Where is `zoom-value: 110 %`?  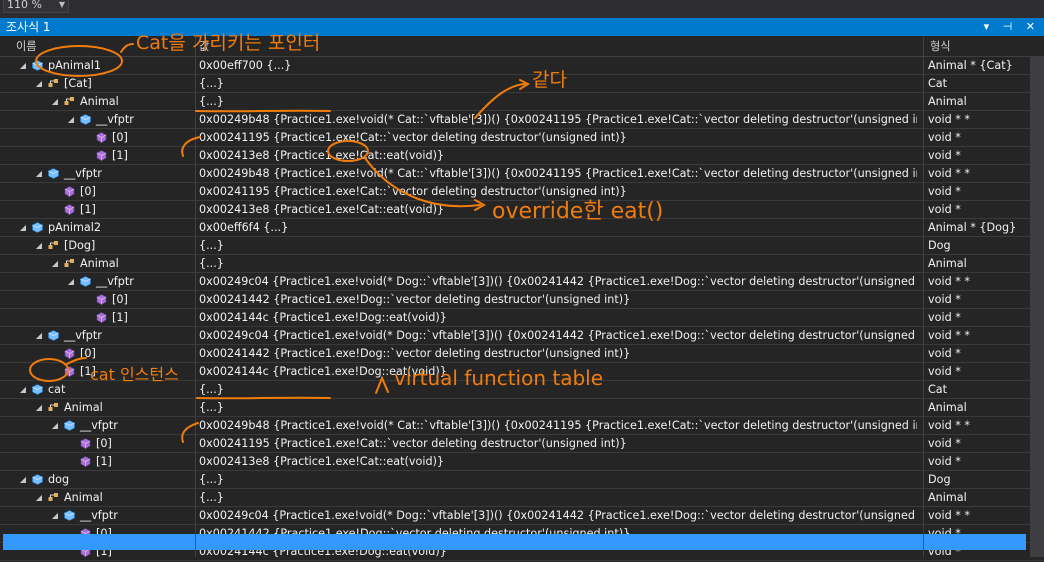 zoom-value: 110 % is located at coordinates (24, 5).